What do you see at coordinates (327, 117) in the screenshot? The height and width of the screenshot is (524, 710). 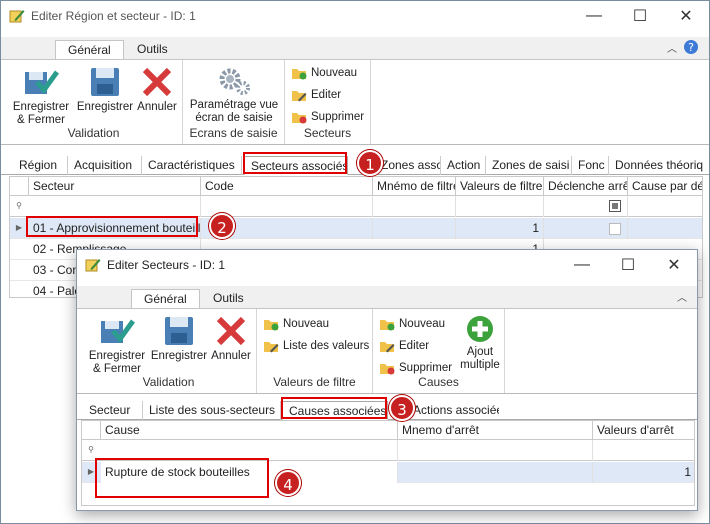 I see `delete-sector-button: Supprimer` at bounding box center [327, 117].